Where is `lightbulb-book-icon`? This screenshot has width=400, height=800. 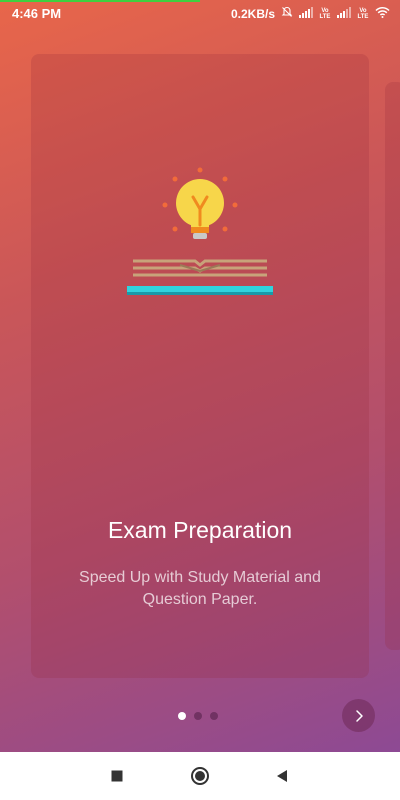 lightbulb-book-icon is located at coordinates (200, 235).